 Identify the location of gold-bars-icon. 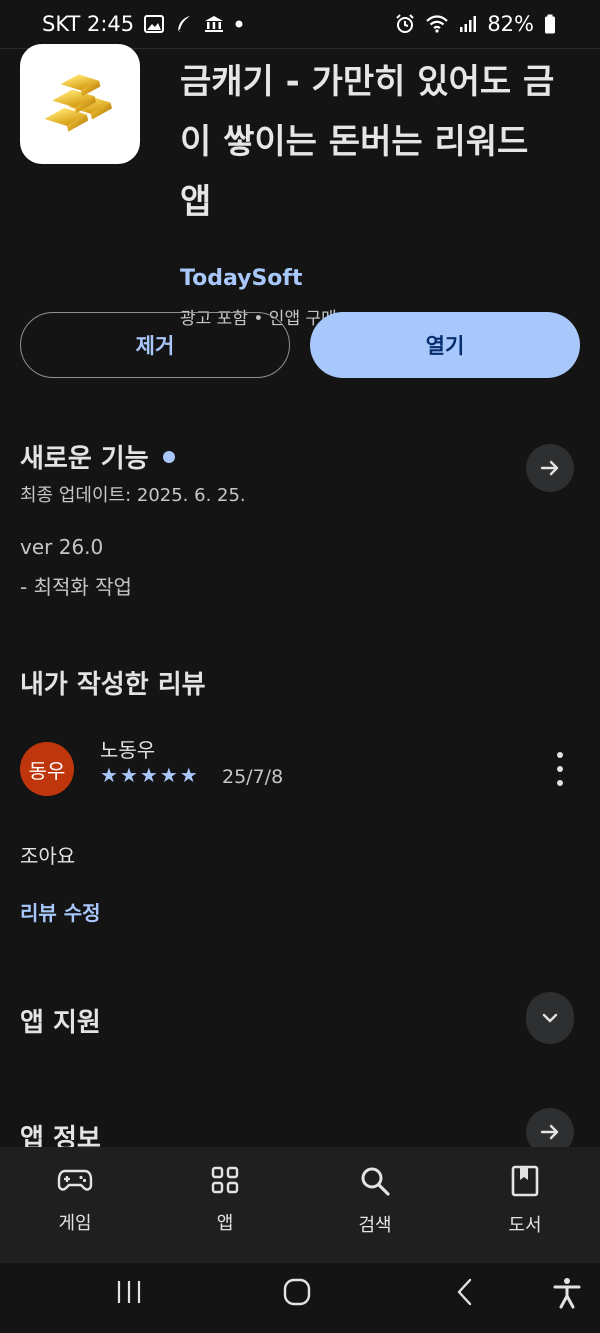
(80, 104).